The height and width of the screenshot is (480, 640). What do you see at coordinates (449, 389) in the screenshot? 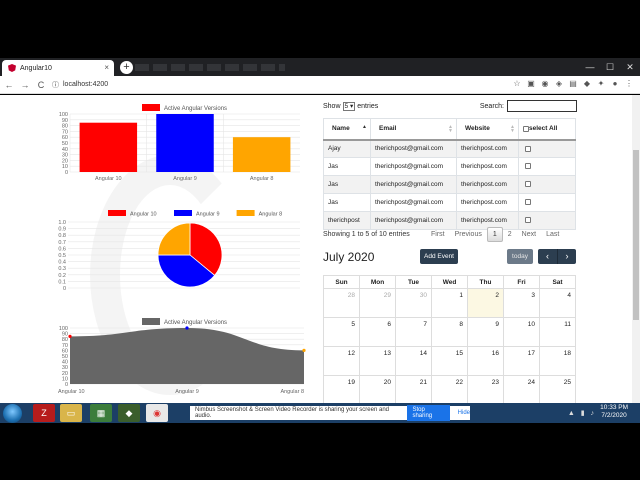
I see `calendar-day: 22` at bounding box center [449, 389].